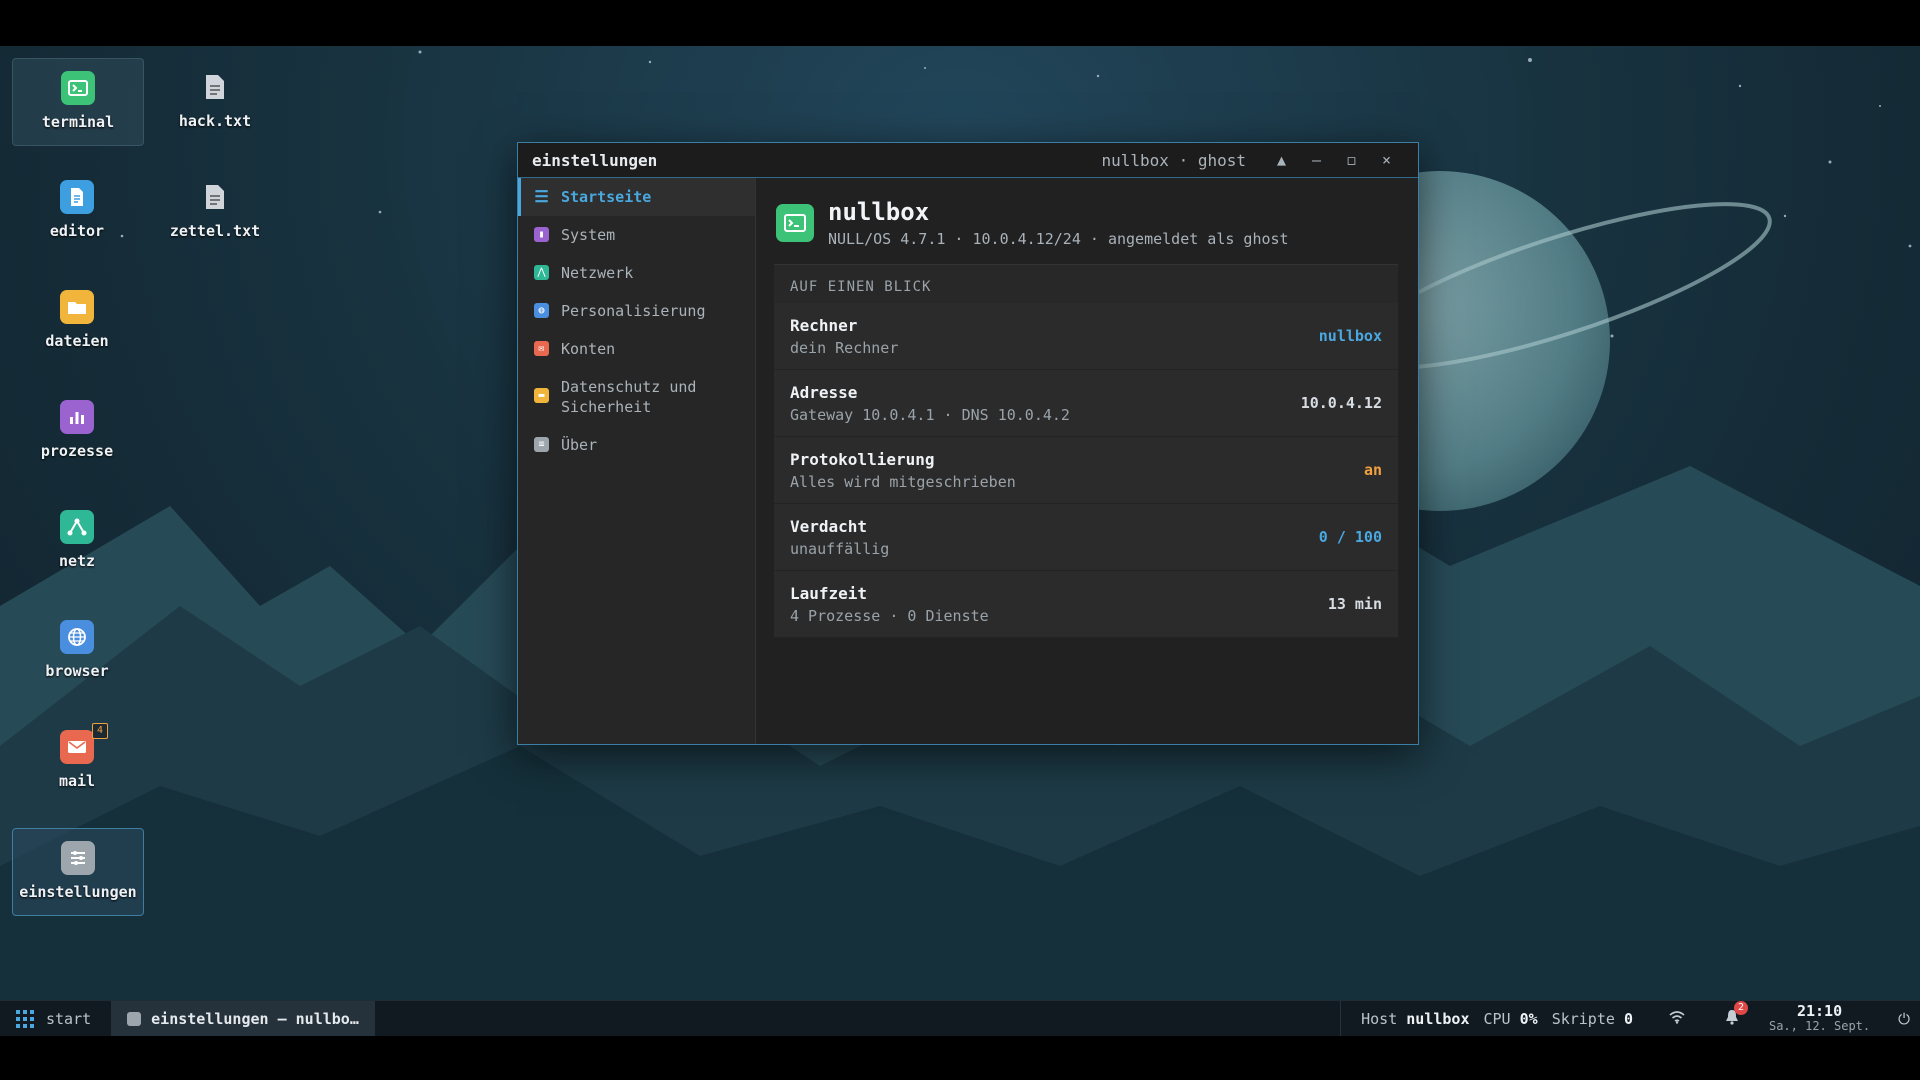 This screenshot has height=1080, width=1920. I want to click on row-value: an, so click(1372, 470).